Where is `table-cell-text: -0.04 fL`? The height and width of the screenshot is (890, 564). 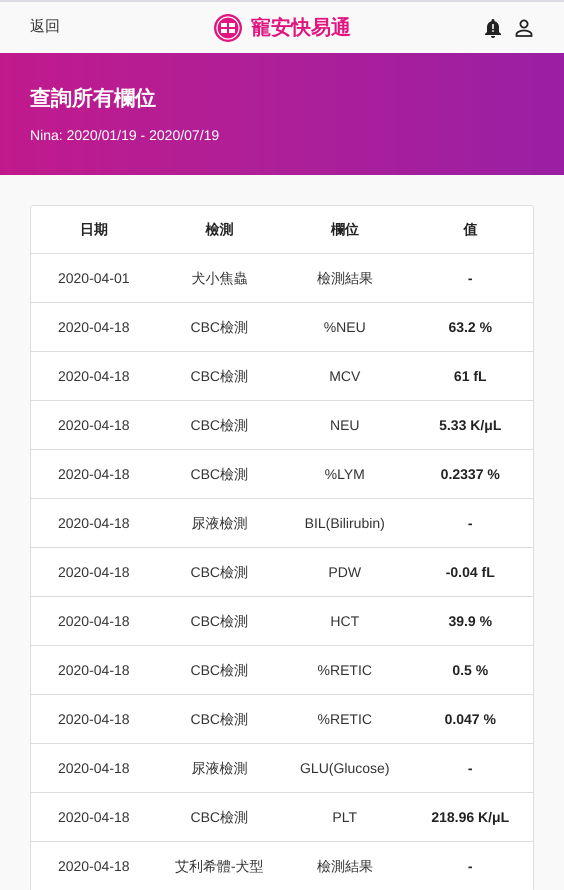 table-cell-text: -0.04 fL is located at coordinates (470, 572).